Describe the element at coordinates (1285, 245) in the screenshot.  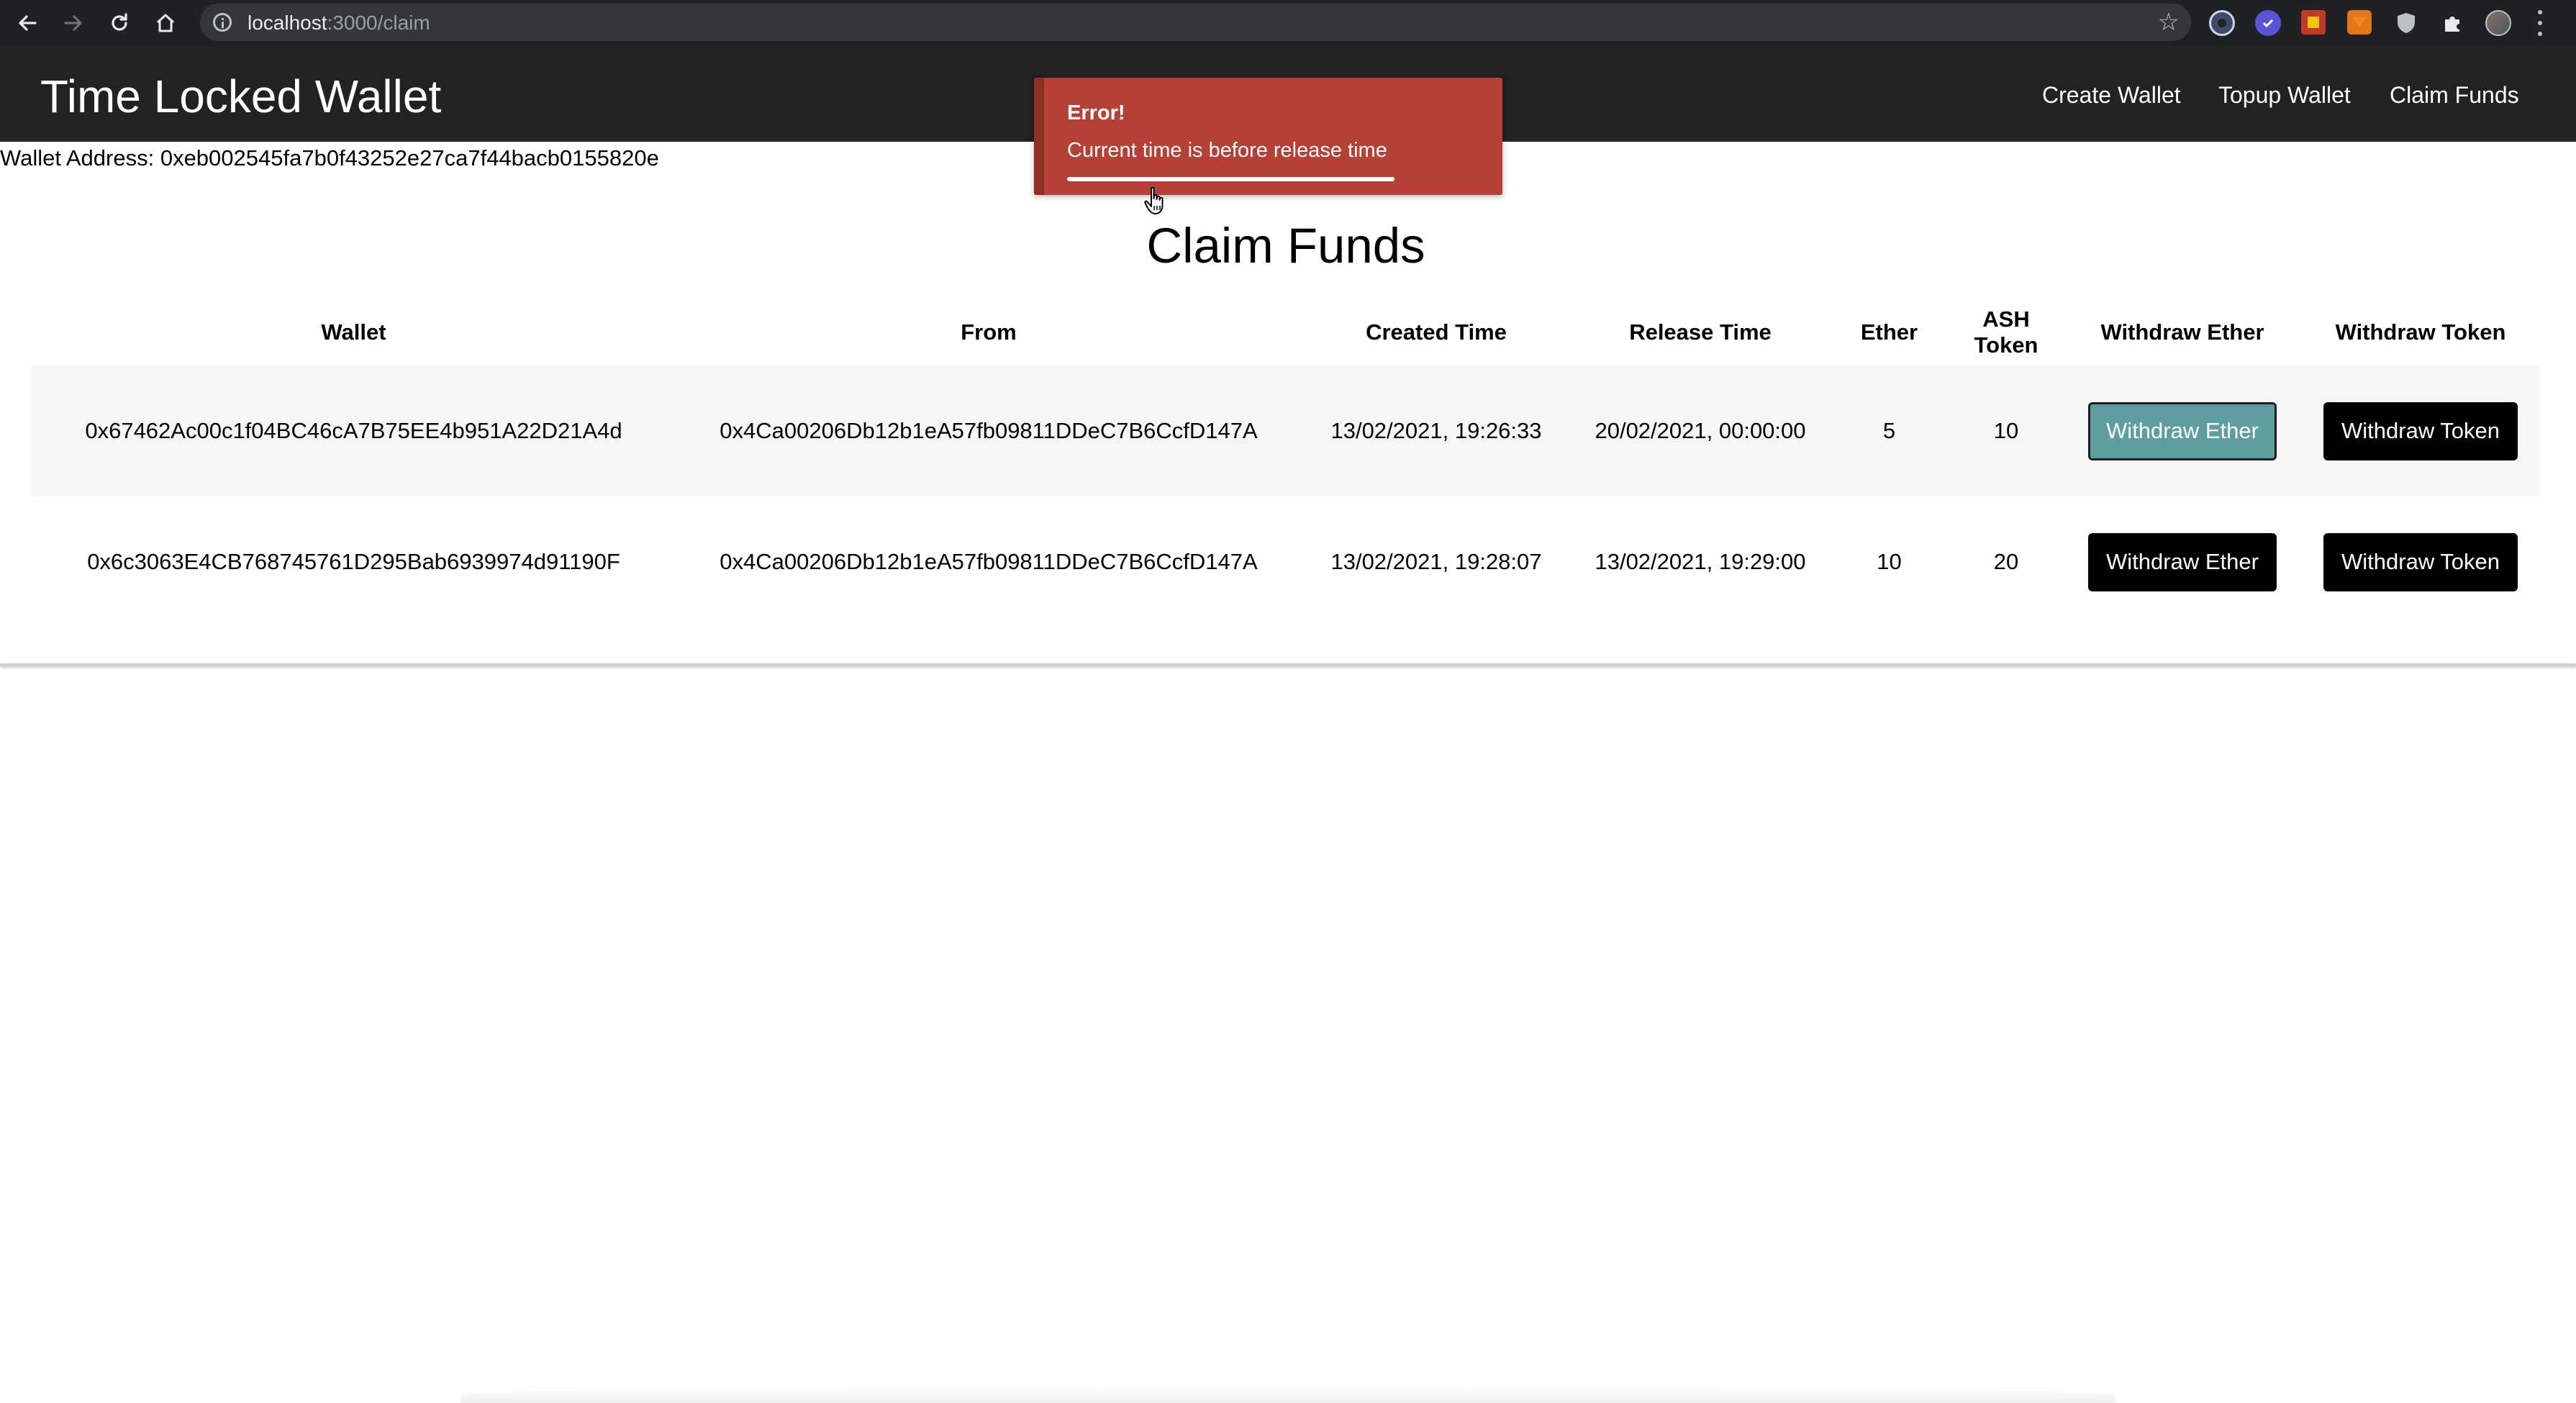
I see `page-title: Claim Funds` at that location.